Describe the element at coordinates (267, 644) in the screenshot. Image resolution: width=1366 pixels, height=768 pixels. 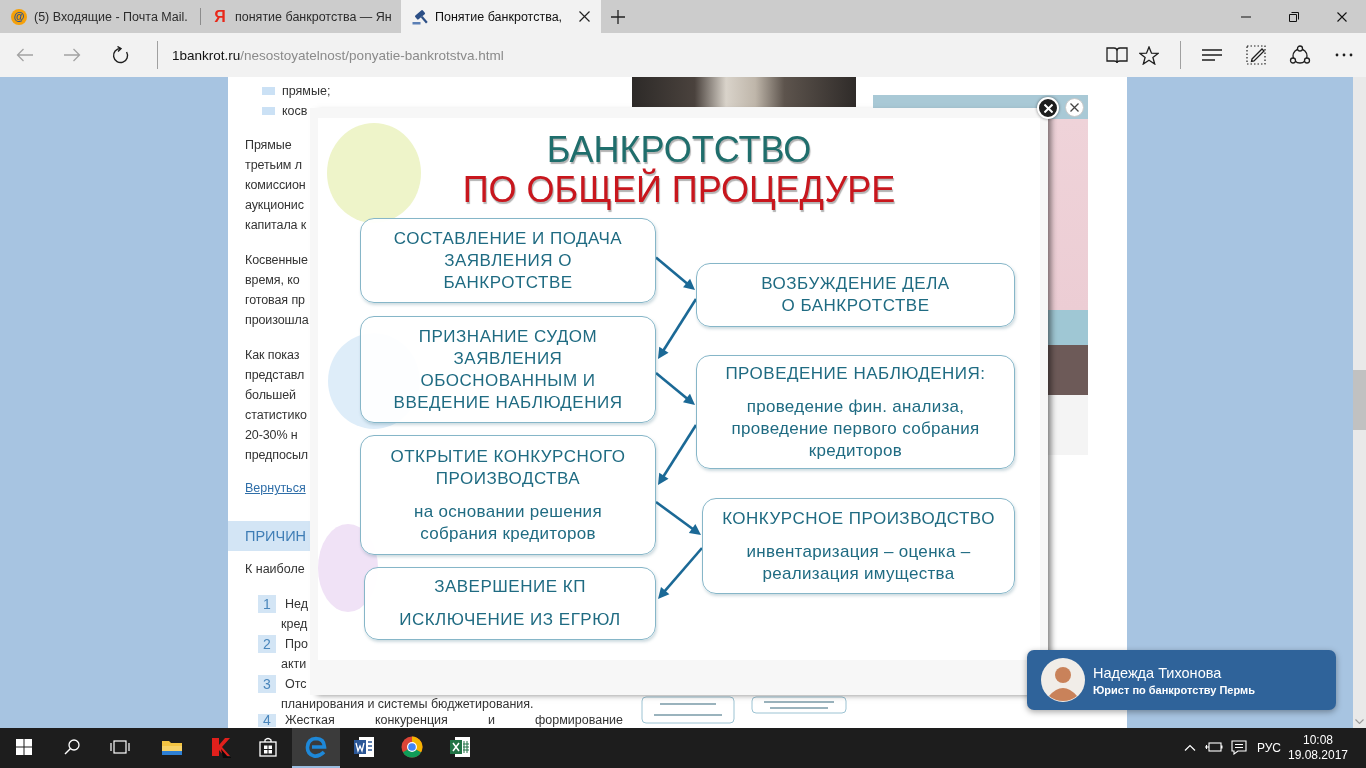
I see `list-number: 2` at that location.